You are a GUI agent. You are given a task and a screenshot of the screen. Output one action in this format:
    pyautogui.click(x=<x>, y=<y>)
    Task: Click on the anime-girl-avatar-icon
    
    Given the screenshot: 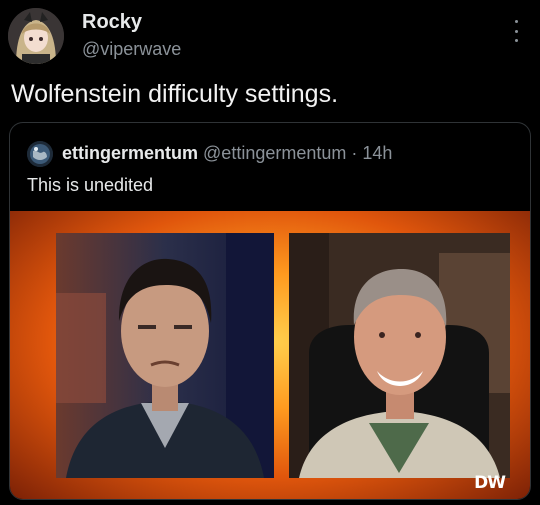 What is the action you would take?
    pyautogui.click(x=36, y=36)
    